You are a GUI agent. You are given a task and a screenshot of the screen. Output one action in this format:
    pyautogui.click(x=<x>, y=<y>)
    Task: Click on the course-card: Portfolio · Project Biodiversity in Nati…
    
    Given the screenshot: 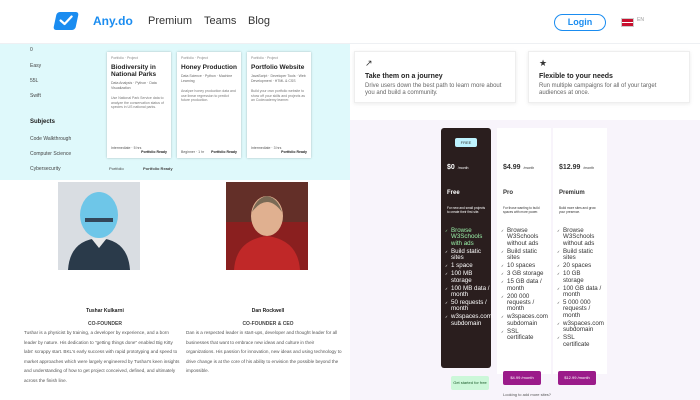 What is the action you would take?
    pyautogui.click(x=139, y=105)
    